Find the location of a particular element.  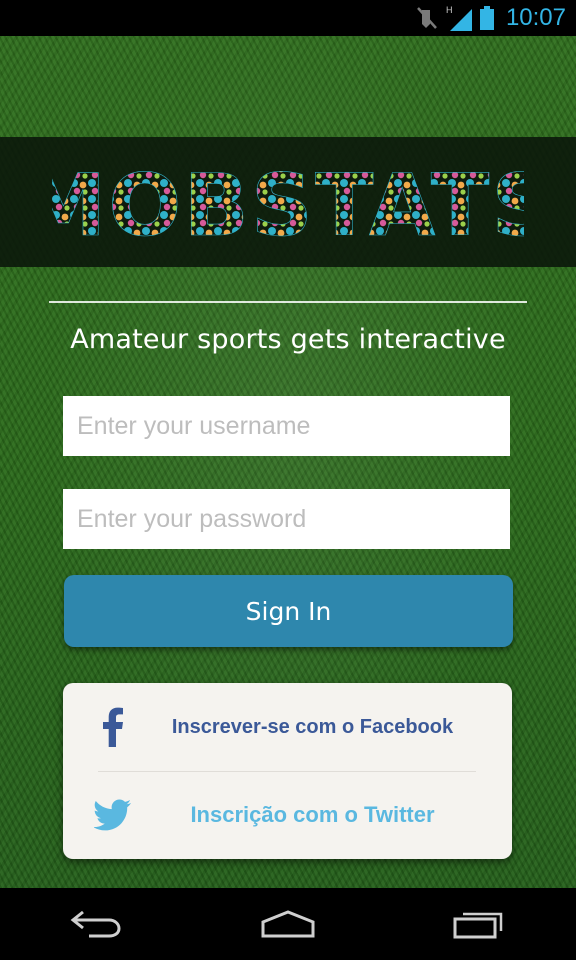

svg-text: MOBSTATS is located at coordinates (288, 203).